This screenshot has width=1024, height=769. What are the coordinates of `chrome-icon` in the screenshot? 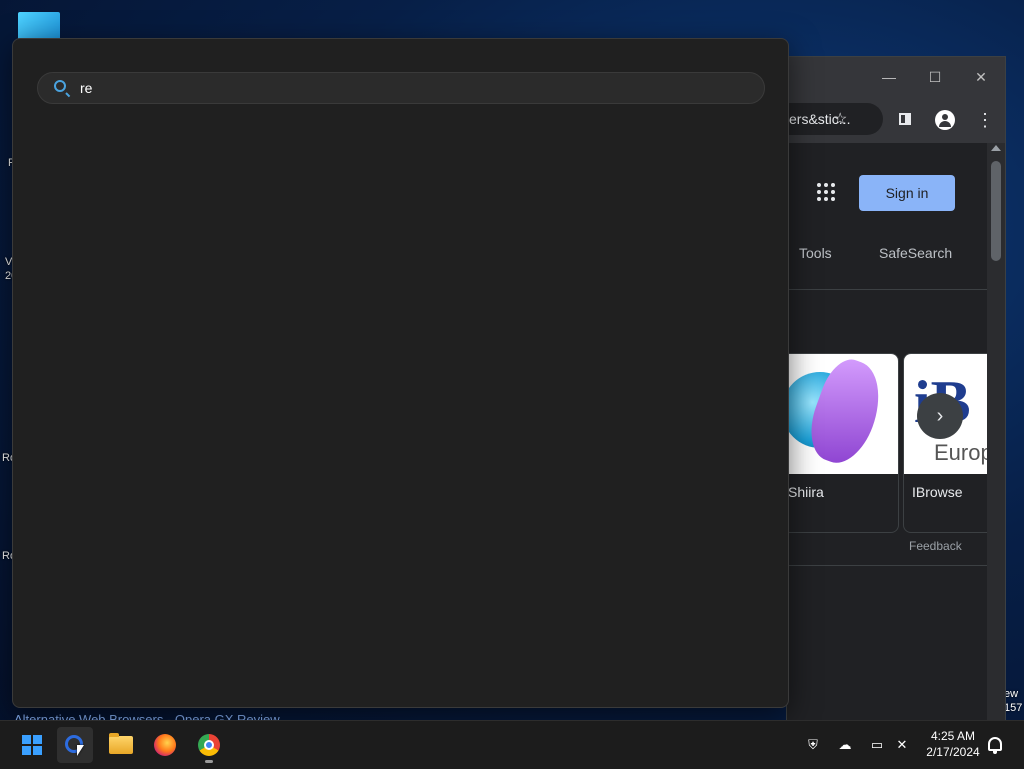 It's located at (209, 745).